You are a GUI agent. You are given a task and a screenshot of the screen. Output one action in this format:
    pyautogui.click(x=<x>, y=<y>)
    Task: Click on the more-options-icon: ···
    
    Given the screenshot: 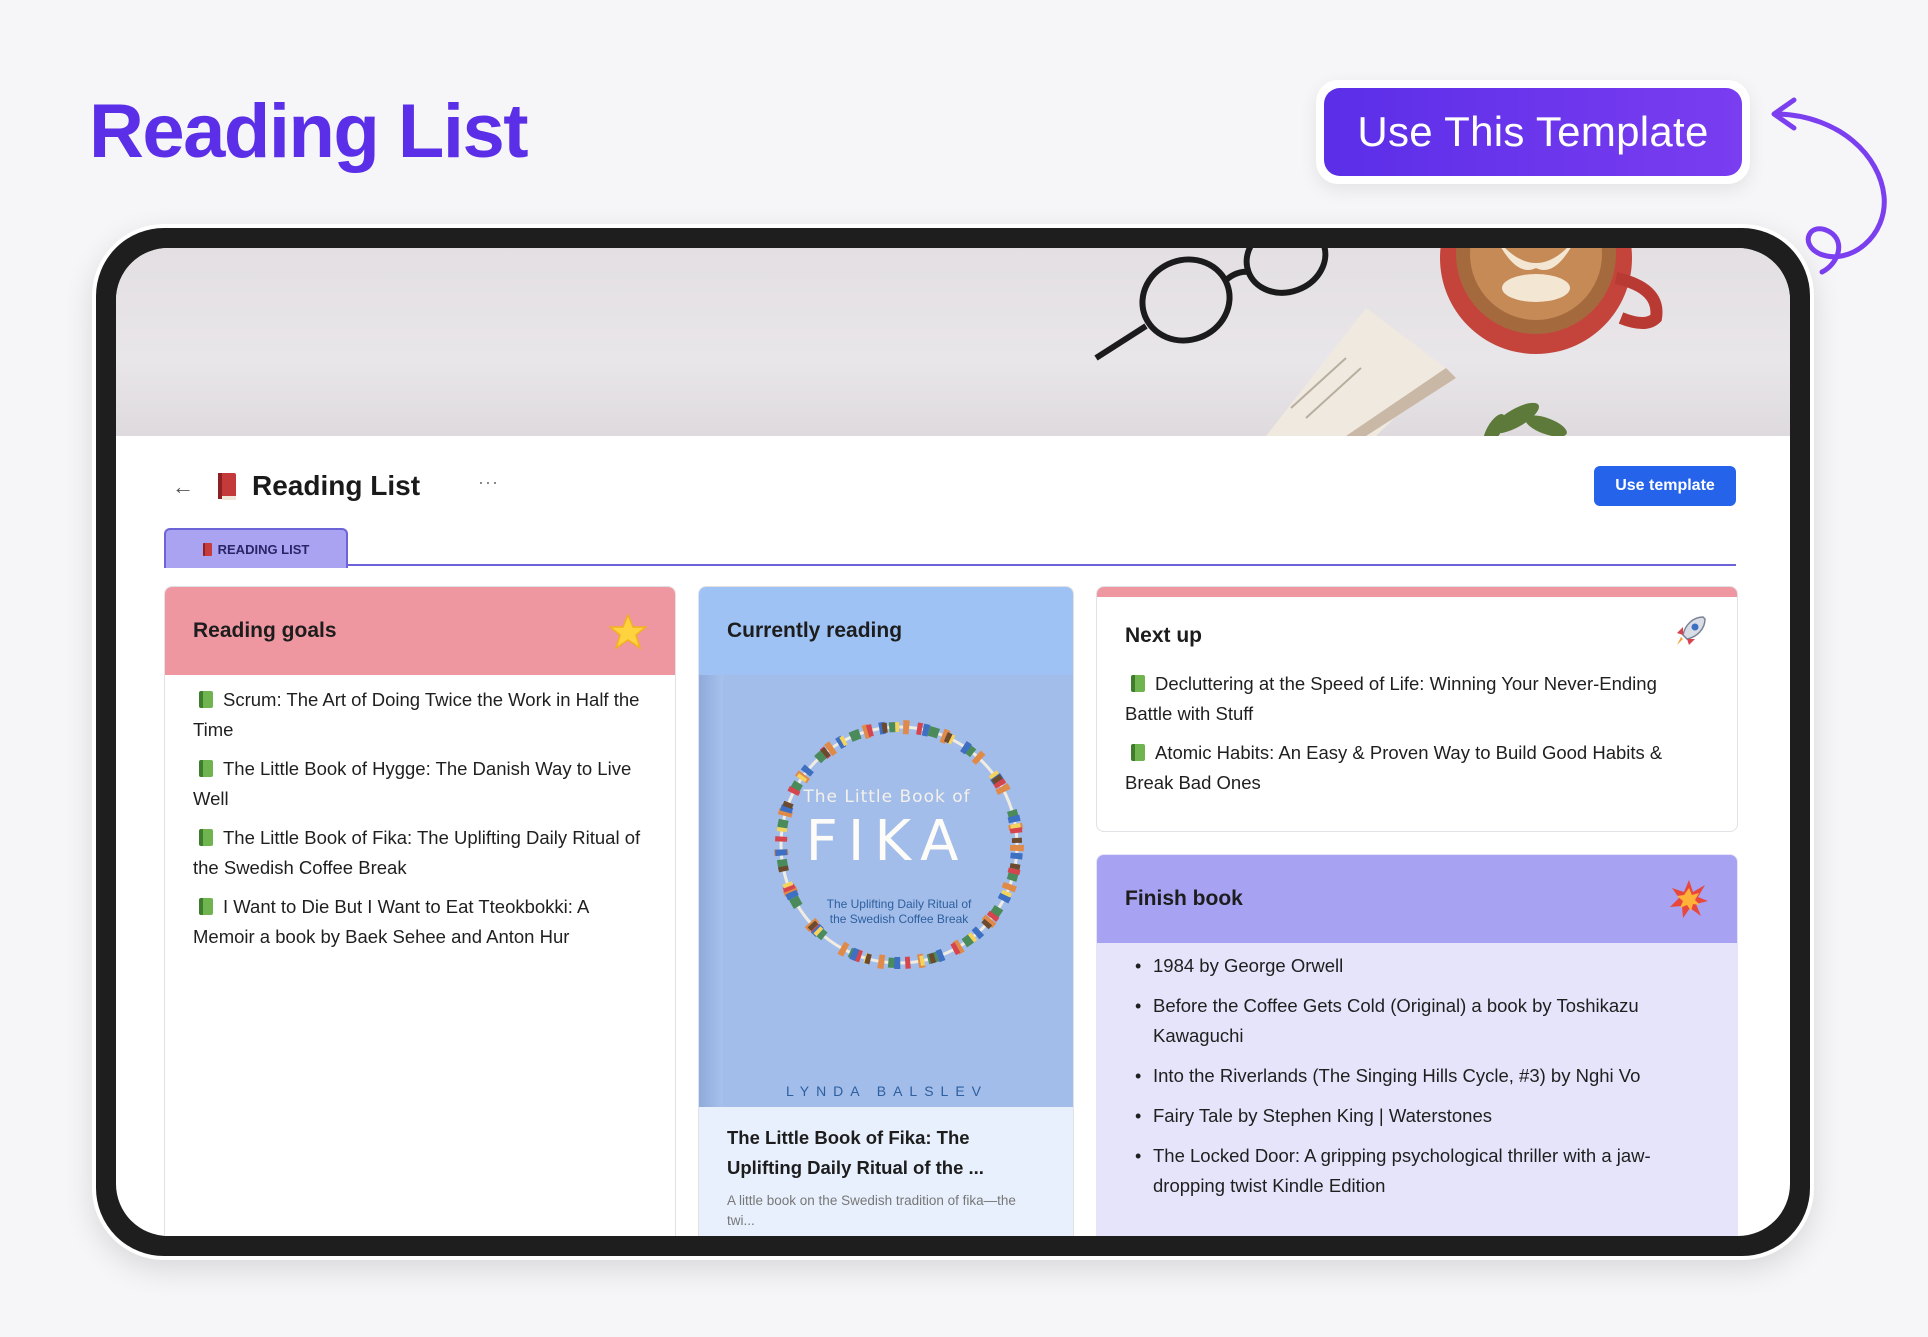 What is the action you would take?
    pyautogui.click(x=488, y=482)
    